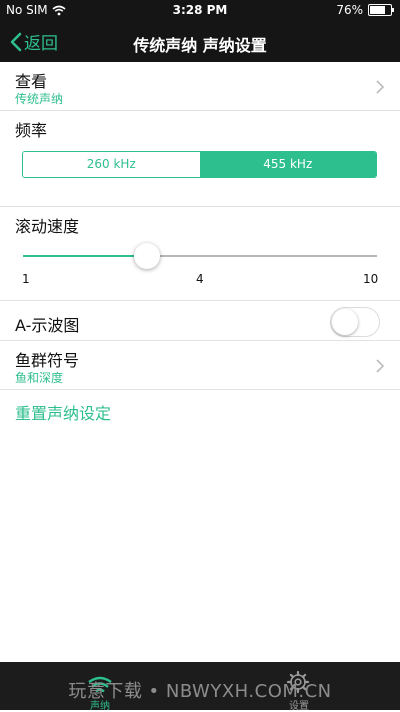 The width and height of the screenshot is (400, 712). What do you see at coordinates (200, 86) in the screenshot?
I see `view-row: 查看 传统声纳` at bounding box center [200, 86].